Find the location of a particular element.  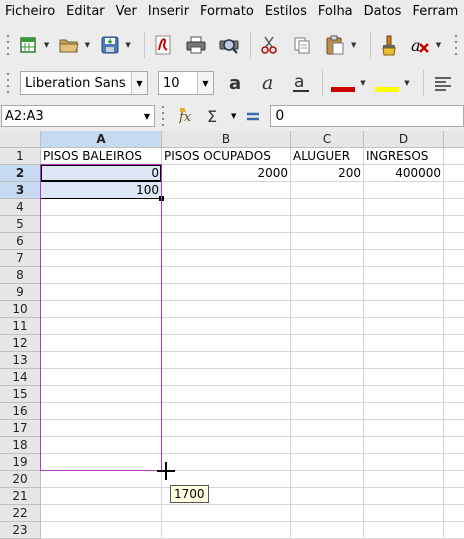

cell-d8 is located at coordinates (404, 275).